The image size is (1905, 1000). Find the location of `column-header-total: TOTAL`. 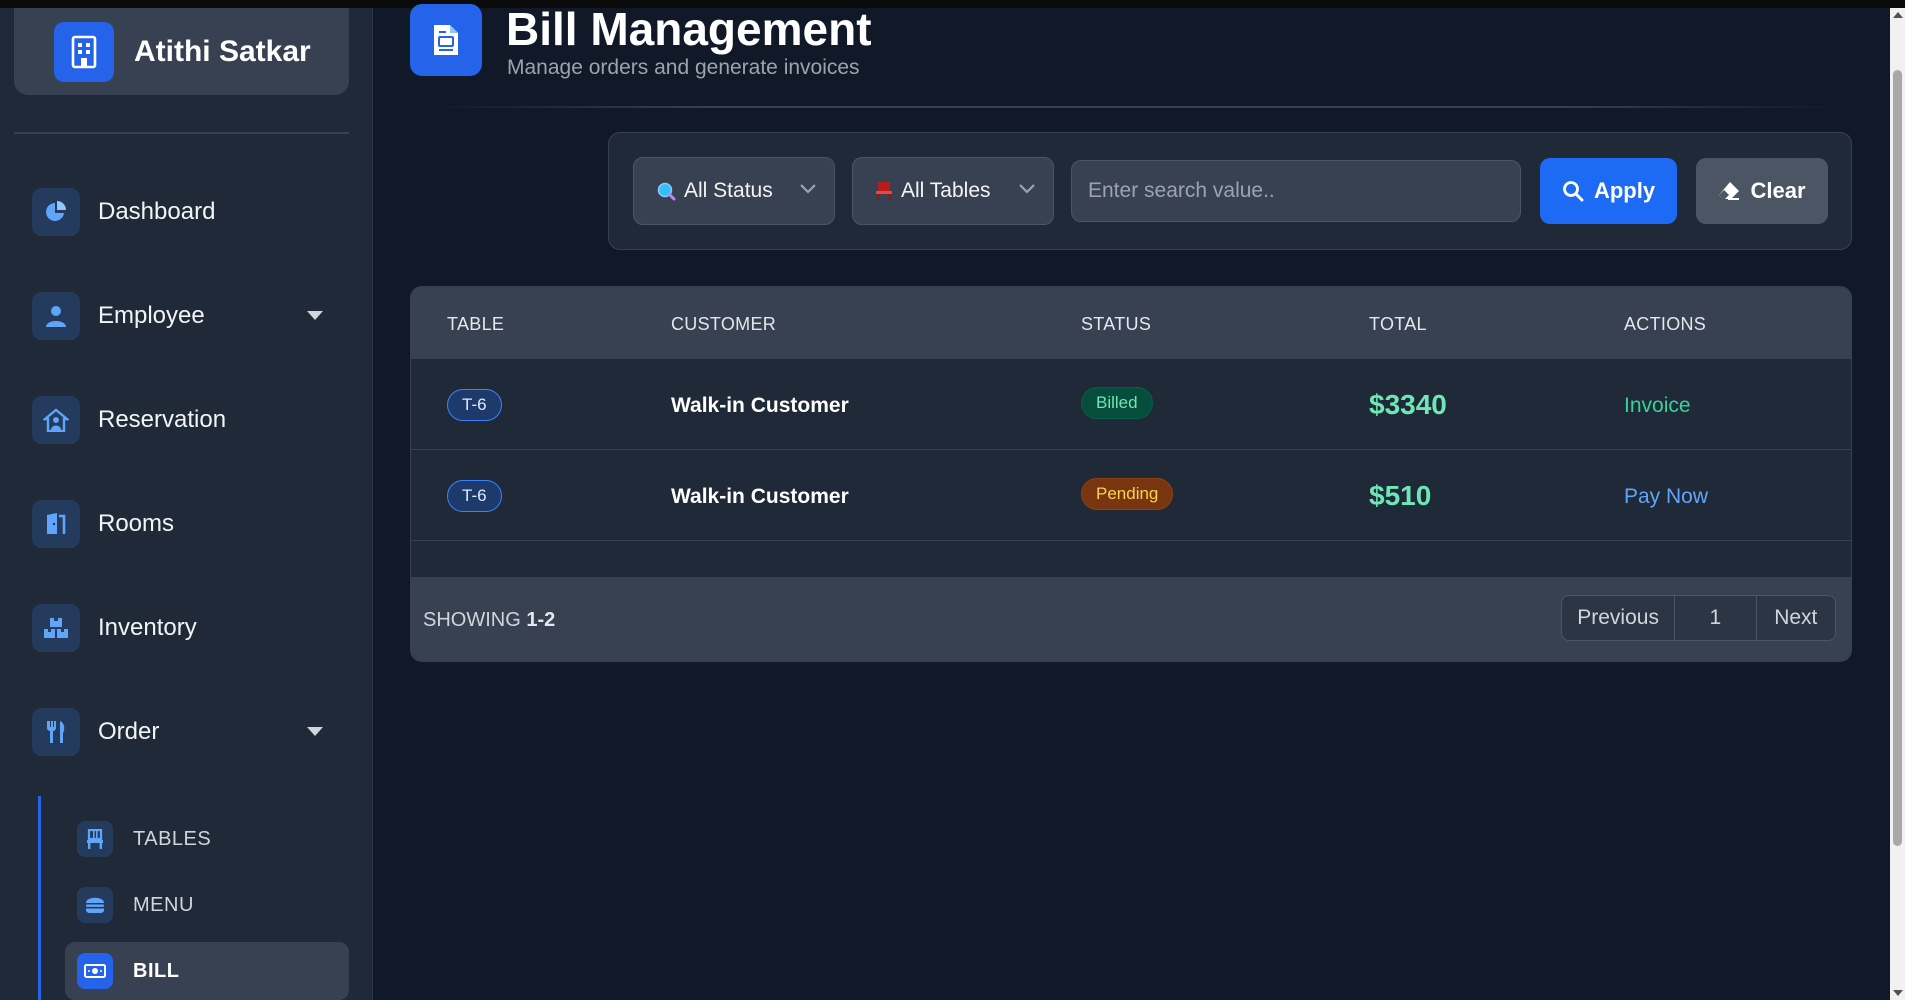

column-header-total: TOTAL is located at coordinates (1398, 324).